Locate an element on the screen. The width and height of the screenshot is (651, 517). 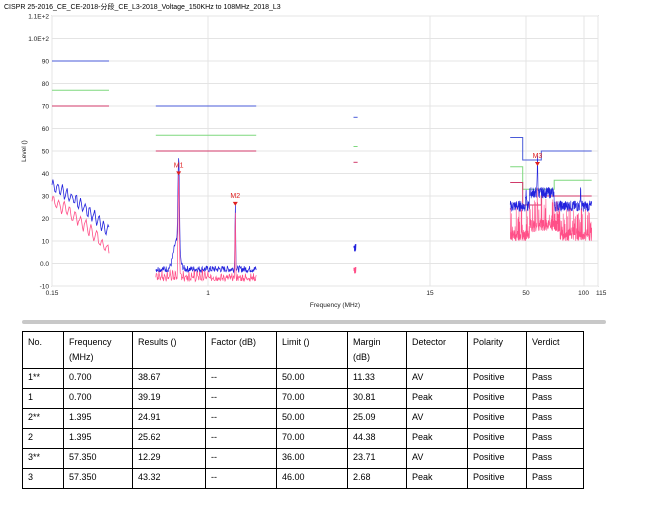
table-cell: 44.38 is located at coordinates (377, 438).